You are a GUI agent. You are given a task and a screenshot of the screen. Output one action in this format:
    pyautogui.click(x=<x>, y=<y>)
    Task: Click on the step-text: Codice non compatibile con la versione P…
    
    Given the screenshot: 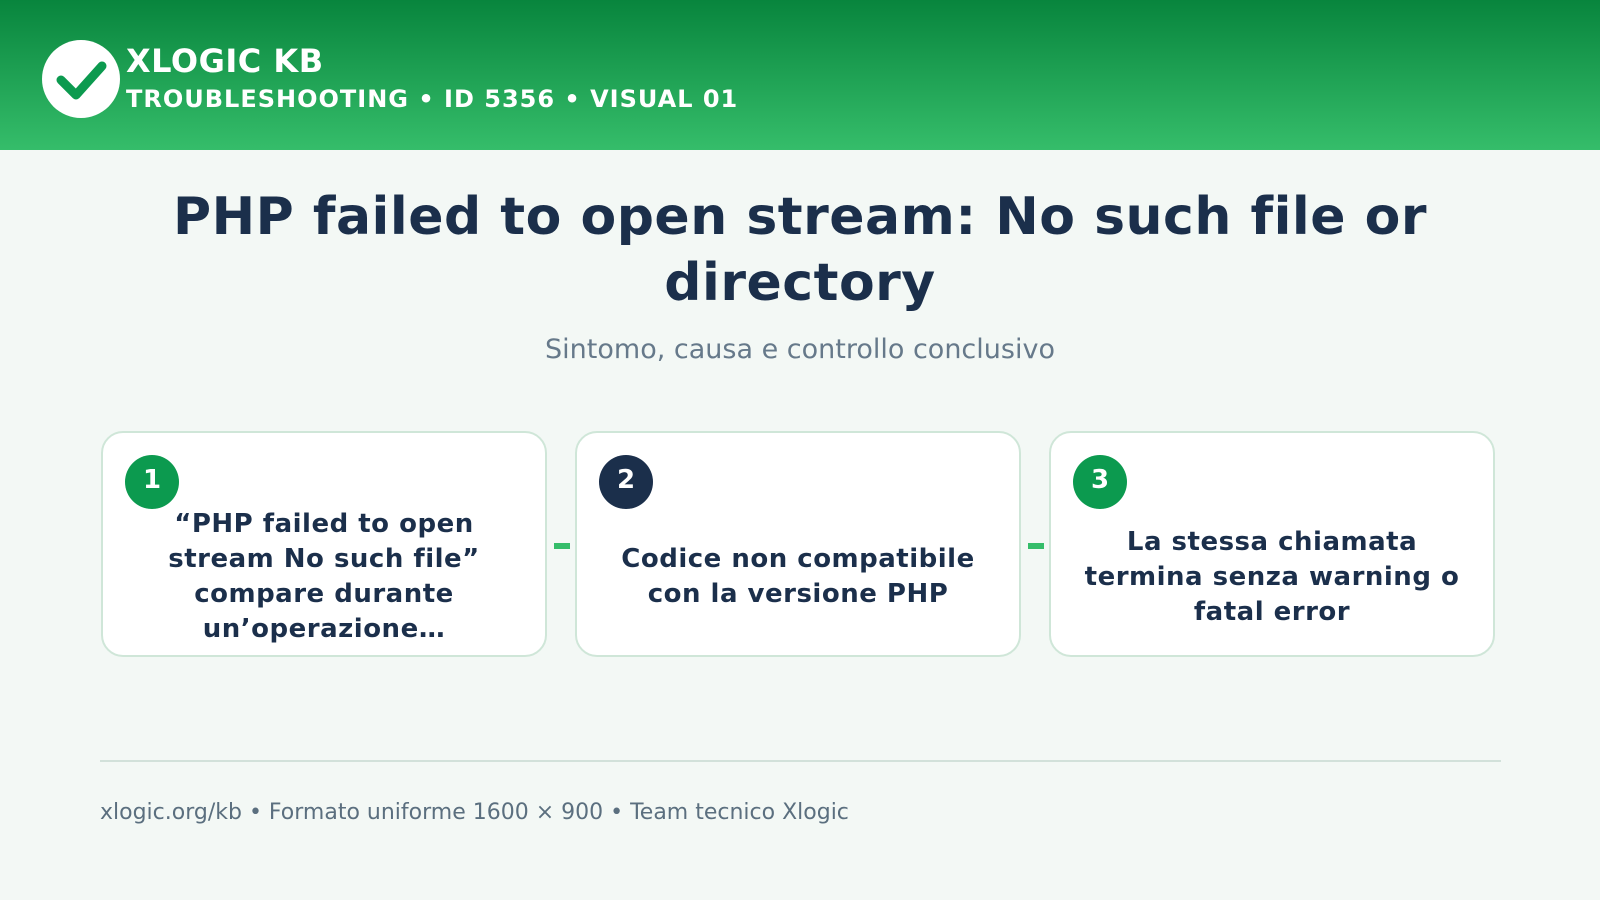 What is the action you would take?
    pyautogui.click(x=798, y=576)
    